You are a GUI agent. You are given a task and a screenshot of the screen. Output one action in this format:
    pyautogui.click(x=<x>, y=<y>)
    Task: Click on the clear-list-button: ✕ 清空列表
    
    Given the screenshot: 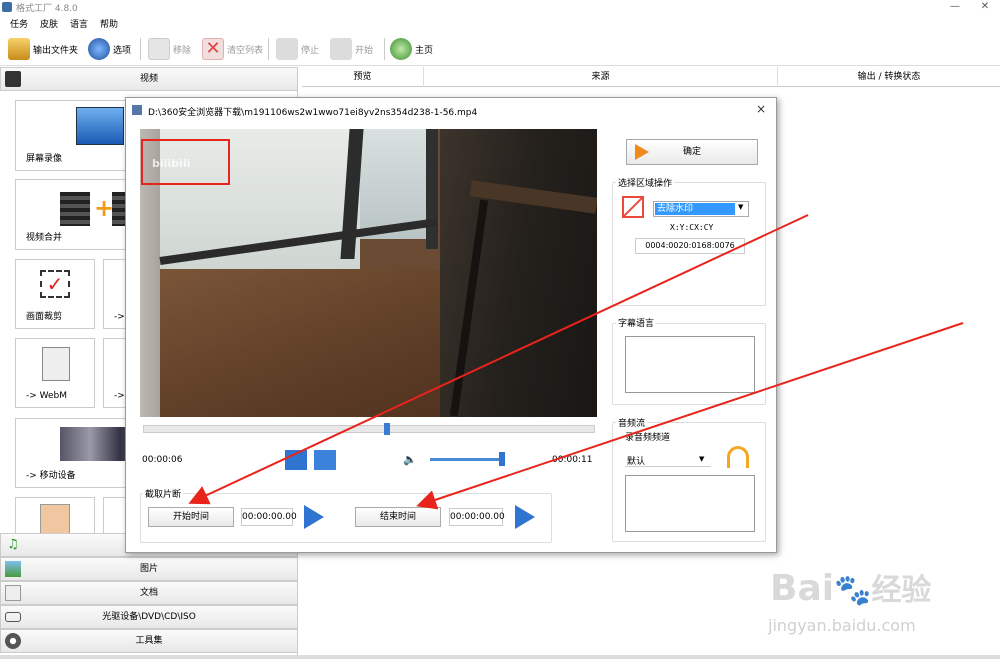 What is the action you would take?
    pyautogui.click(x=232, y=49)
    